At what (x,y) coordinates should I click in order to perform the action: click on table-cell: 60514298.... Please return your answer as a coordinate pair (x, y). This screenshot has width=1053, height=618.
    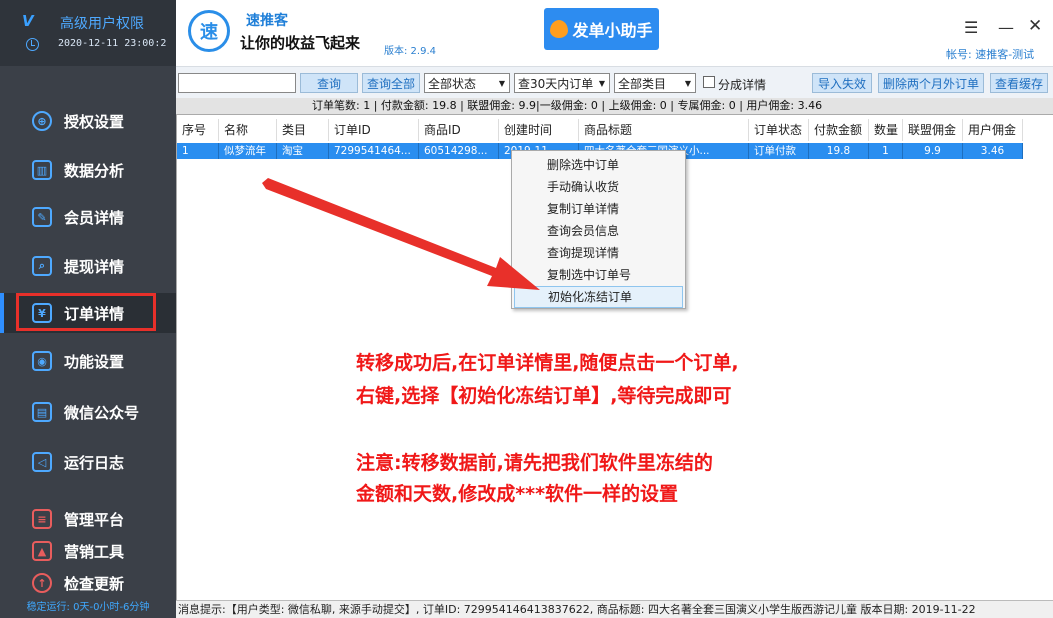
    Looking at the image, I should click on (459, 151).